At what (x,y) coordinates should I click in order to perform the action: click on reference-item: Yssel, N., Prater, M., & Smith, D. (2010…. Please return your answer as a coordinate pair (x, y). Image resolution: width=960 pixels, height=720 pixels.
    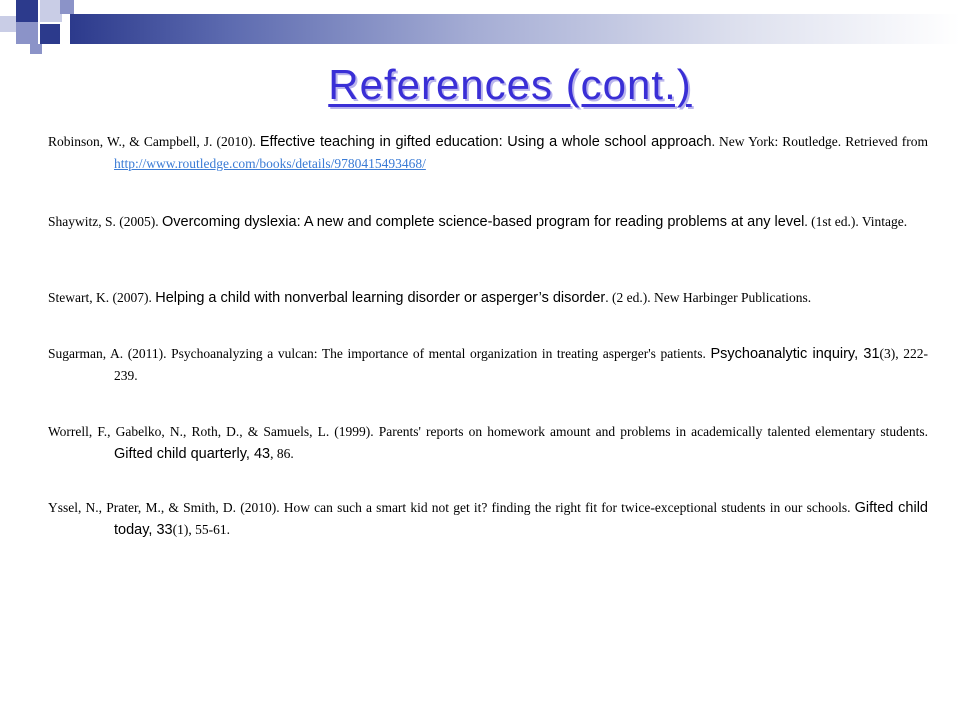
    Looking at the image, I should click on (488, 519).